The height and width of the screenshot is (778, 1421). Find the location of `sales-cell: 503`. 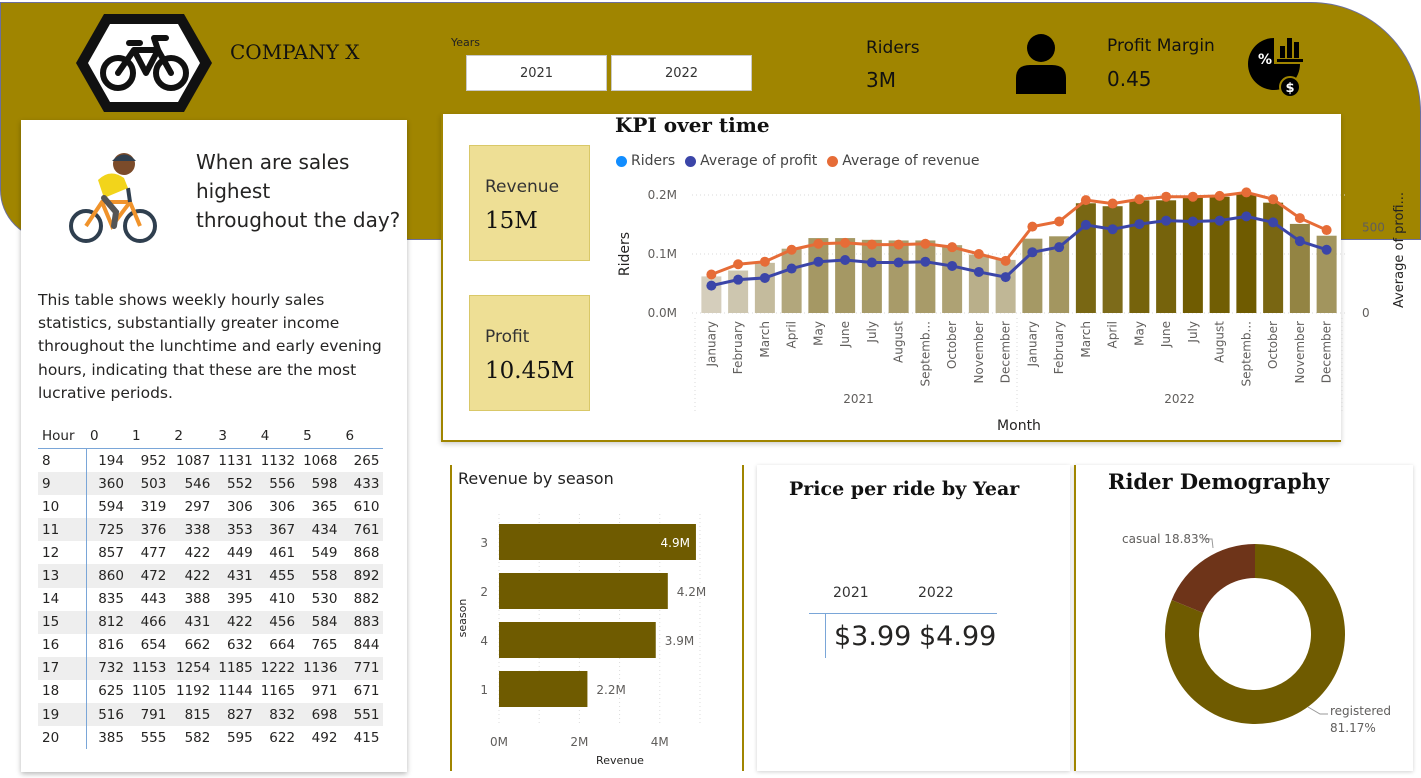

sales-cell: 503 is located at coordinates (149, 484).